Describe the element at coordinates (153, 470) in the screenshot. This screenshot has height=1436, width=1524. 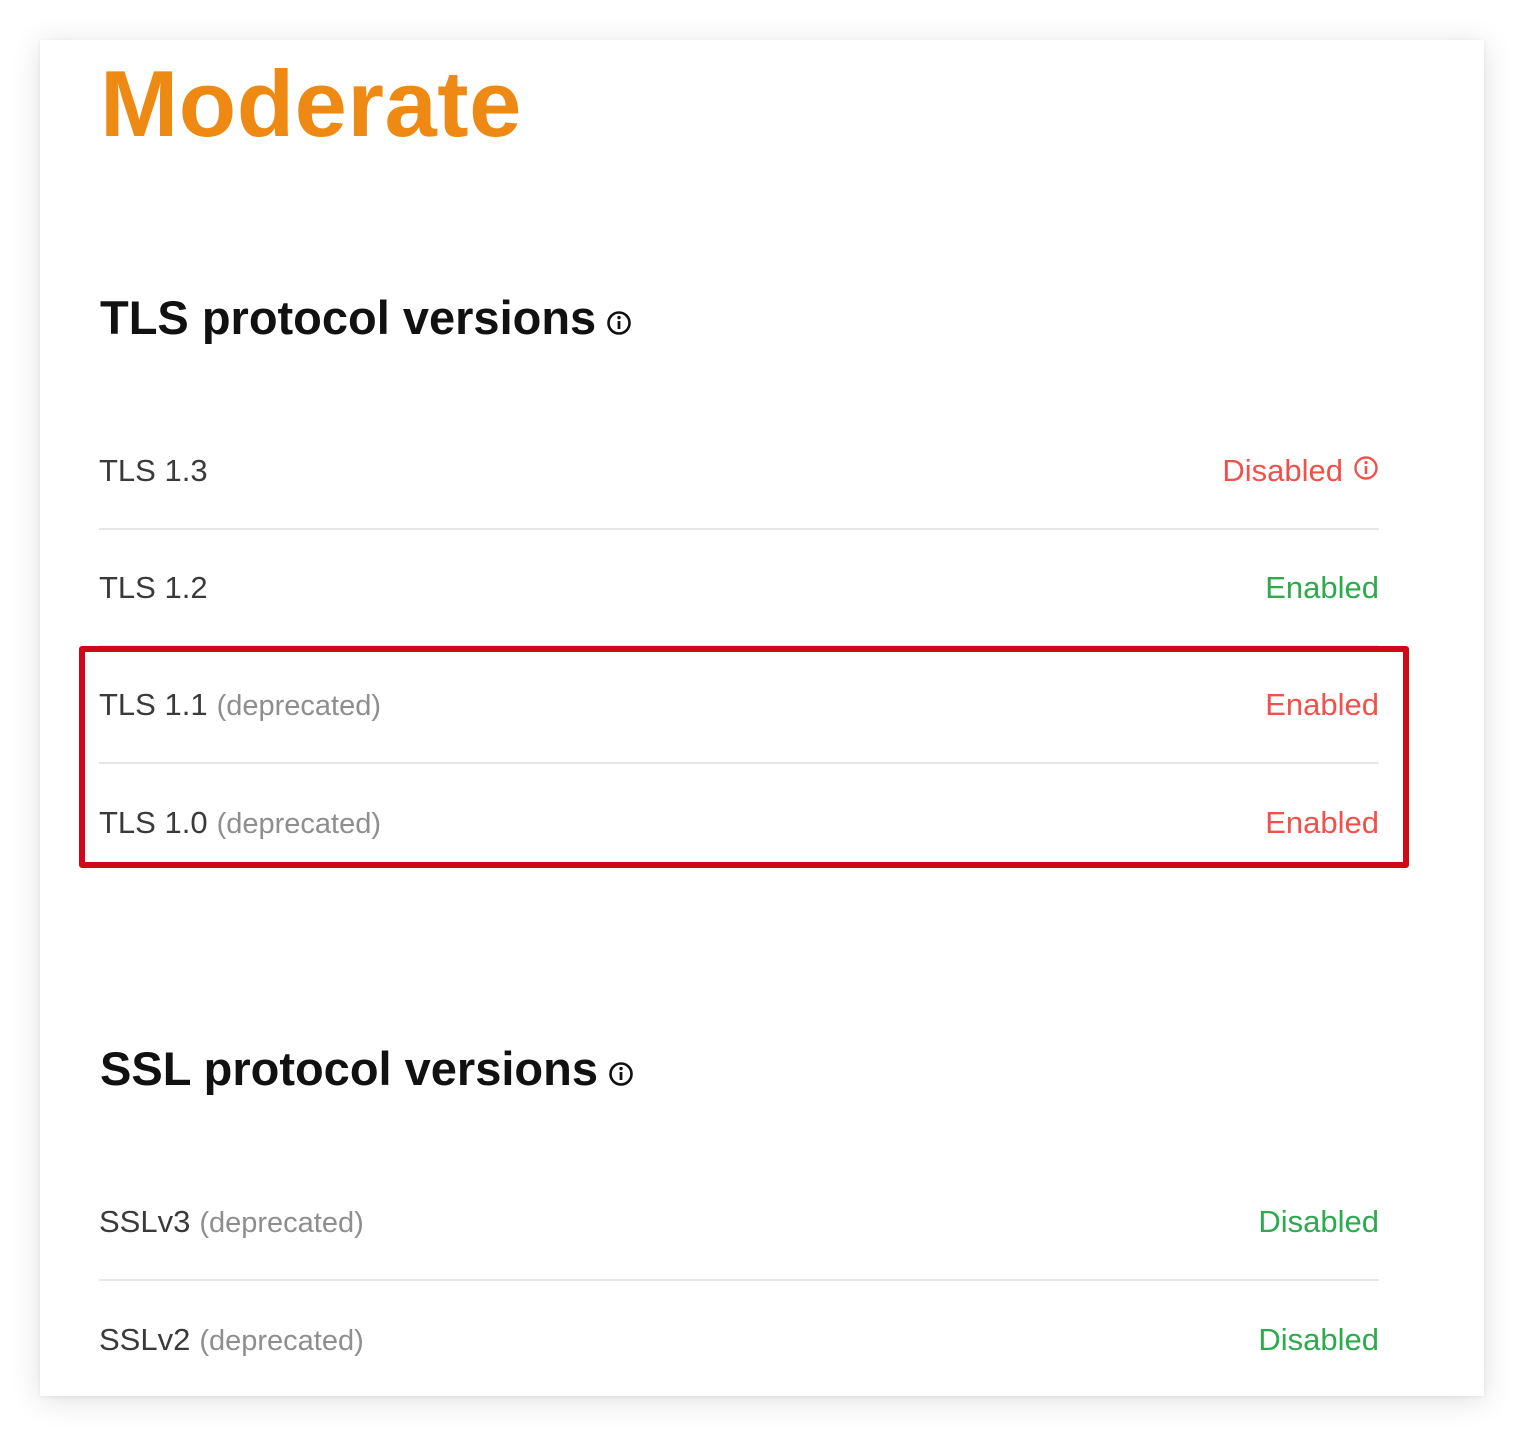
I see `protocol-name: TLS 1.3` at that location.